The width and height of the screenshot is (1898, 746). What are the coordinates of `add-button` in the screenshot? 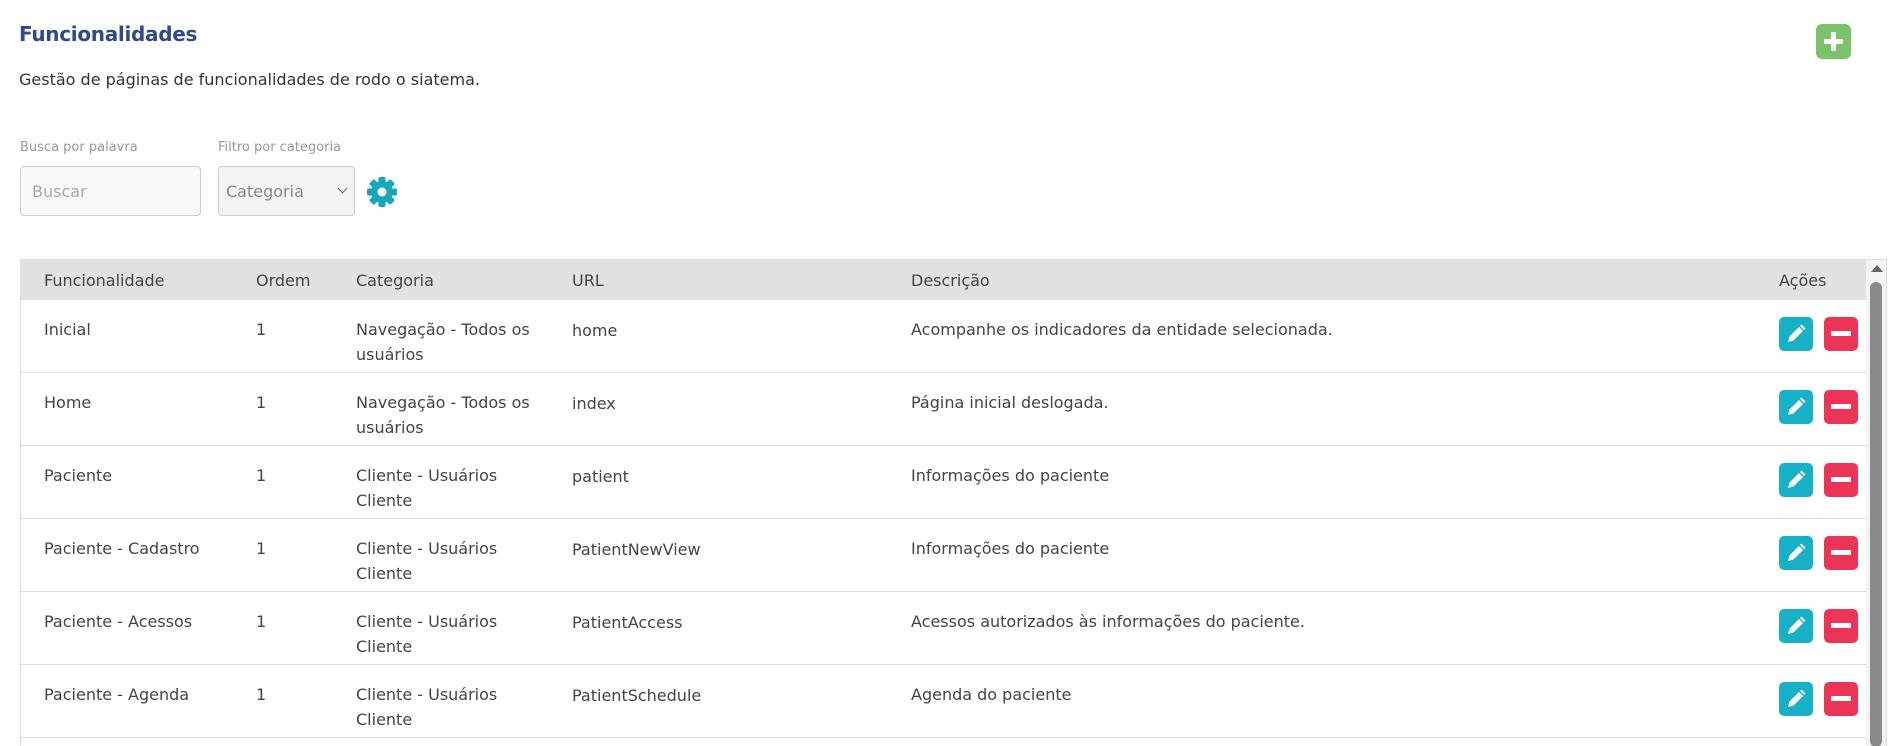 It's located at (1833, 41).